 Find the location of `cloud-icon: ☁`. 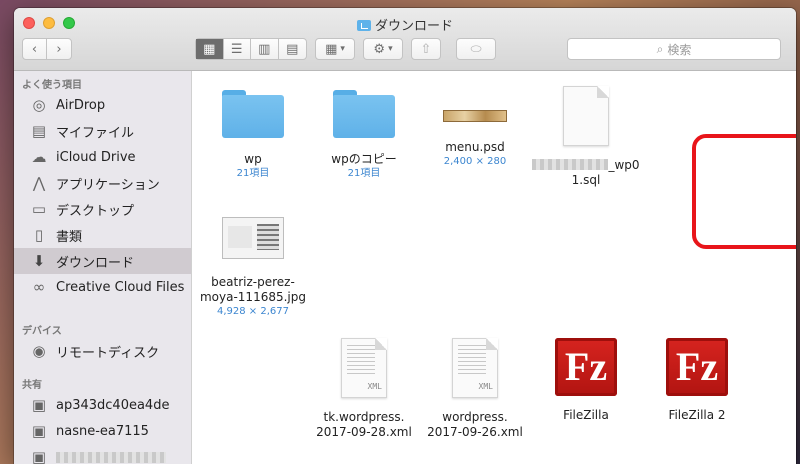

cloud-icon: ☁ is located at coordinates (39, 157).